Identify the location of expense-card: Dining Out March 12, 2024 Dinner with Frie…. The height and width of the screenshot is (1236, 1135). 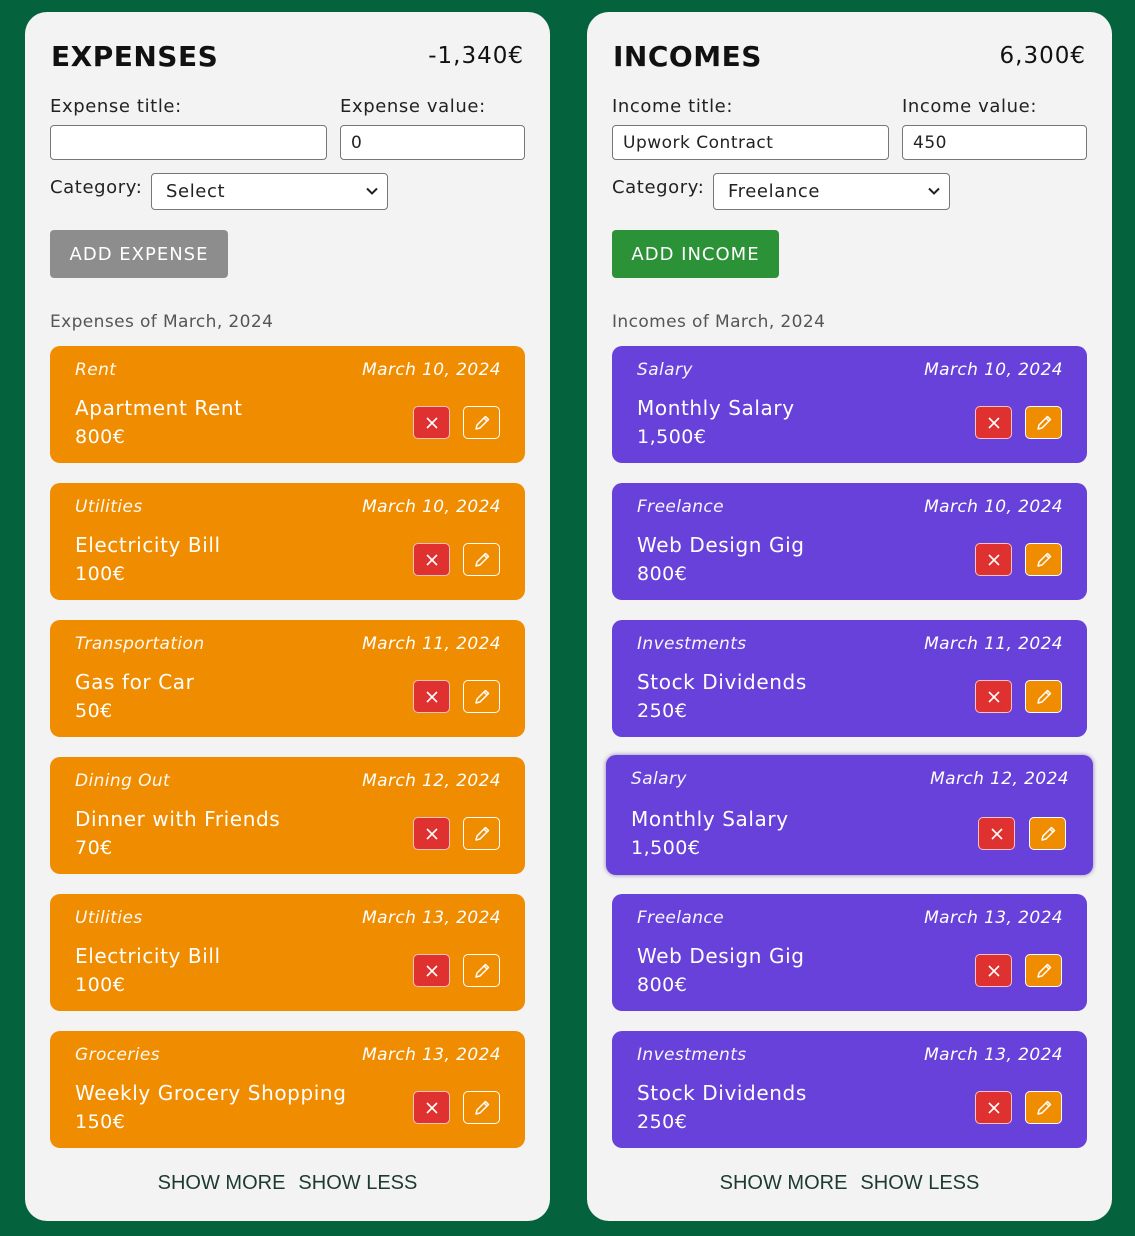
(287, 815).